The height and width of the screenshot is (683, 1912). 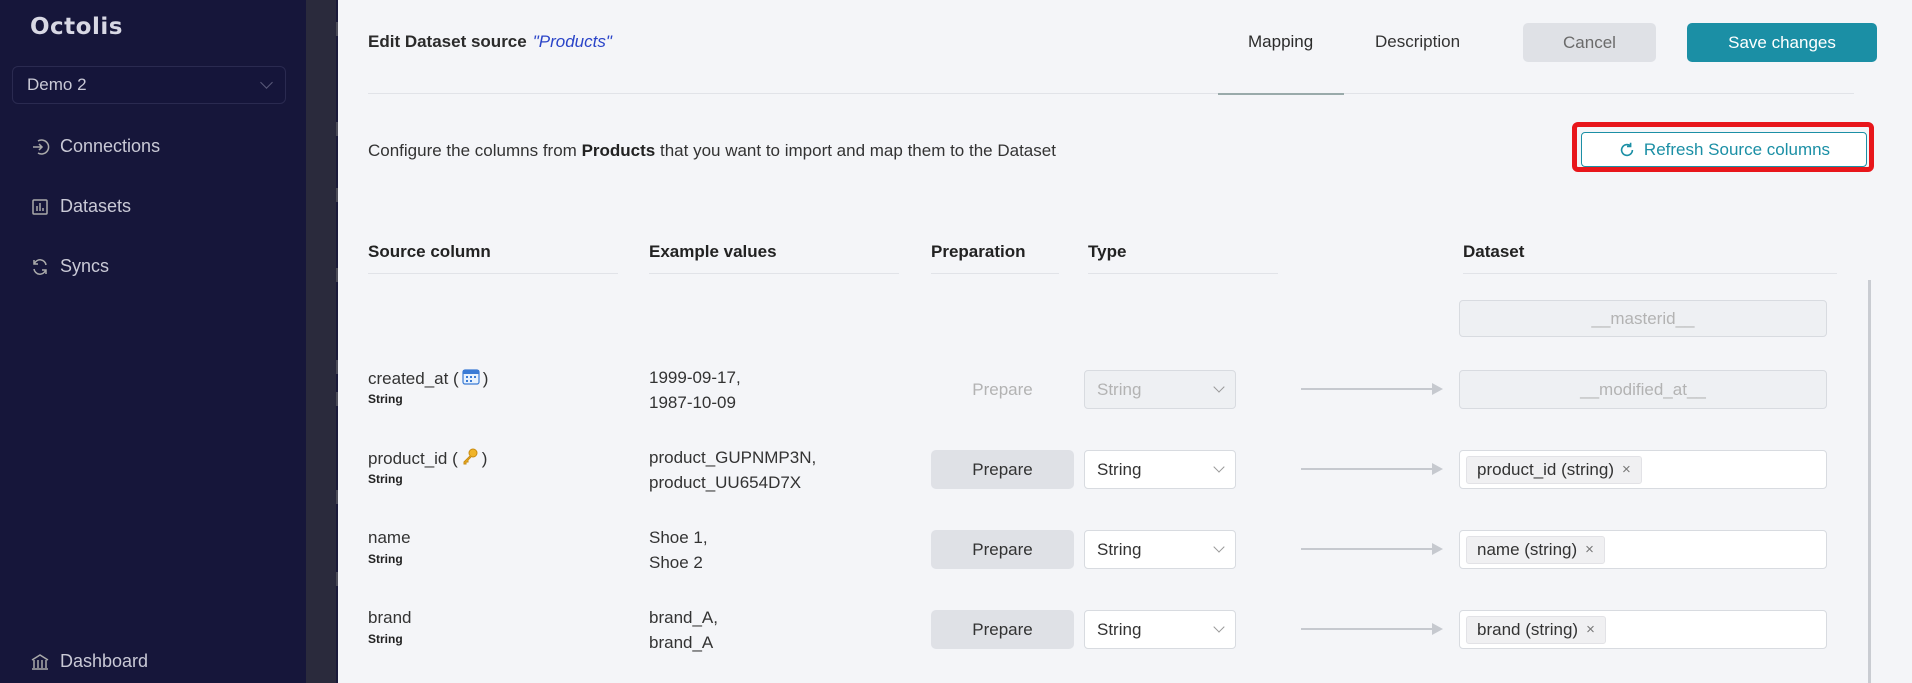 What do you see at coordinates (1527, 549) in the screenshot?
I see `tag-label: name (string)` at bounding box center [1527, 549].